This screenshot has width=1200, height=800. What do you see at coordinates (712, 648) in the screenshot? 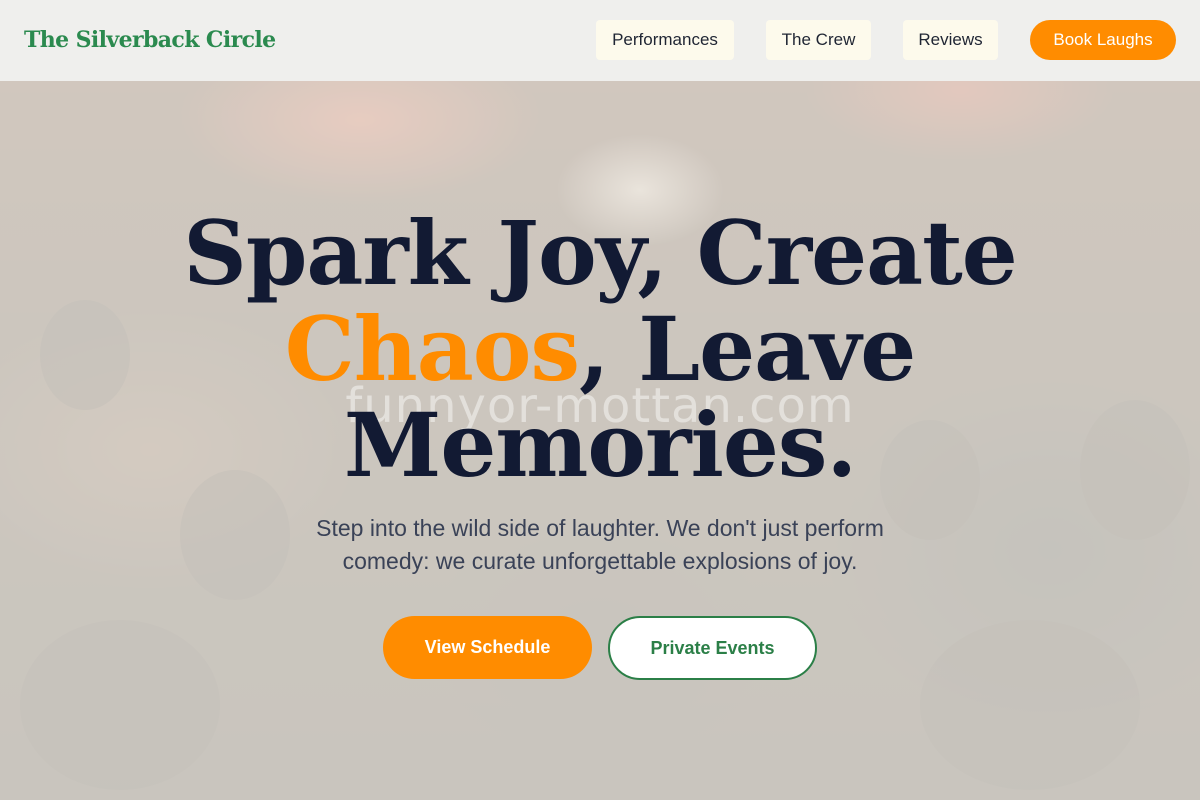
I see `private-events-button: Private Events` at bounding box center [712, 648].